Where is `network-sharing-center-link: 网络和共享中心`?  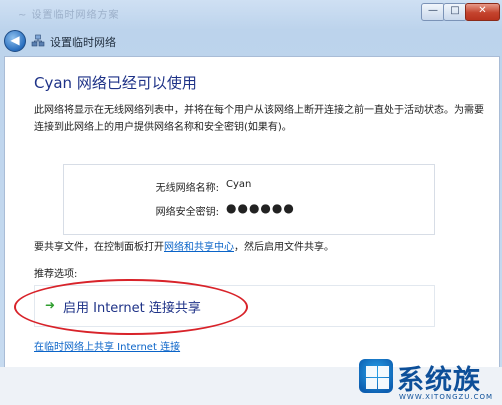 network-sharing-center-link: 网络和共享中心 is located at coordinates (199, 247).